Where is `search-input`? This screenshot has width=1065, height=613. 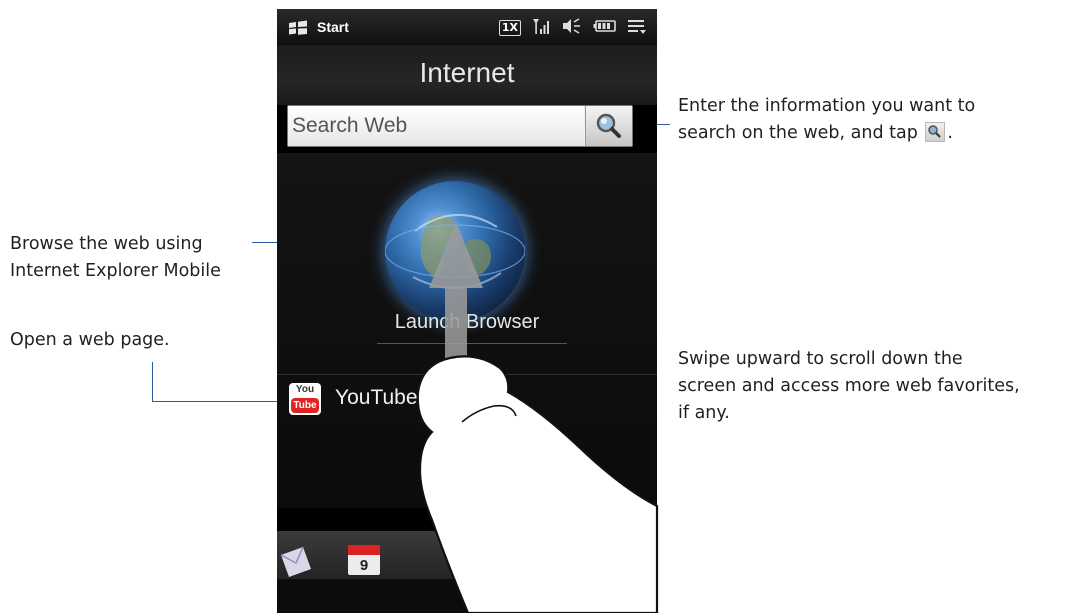 search-input is located at coordinates (436, 126).